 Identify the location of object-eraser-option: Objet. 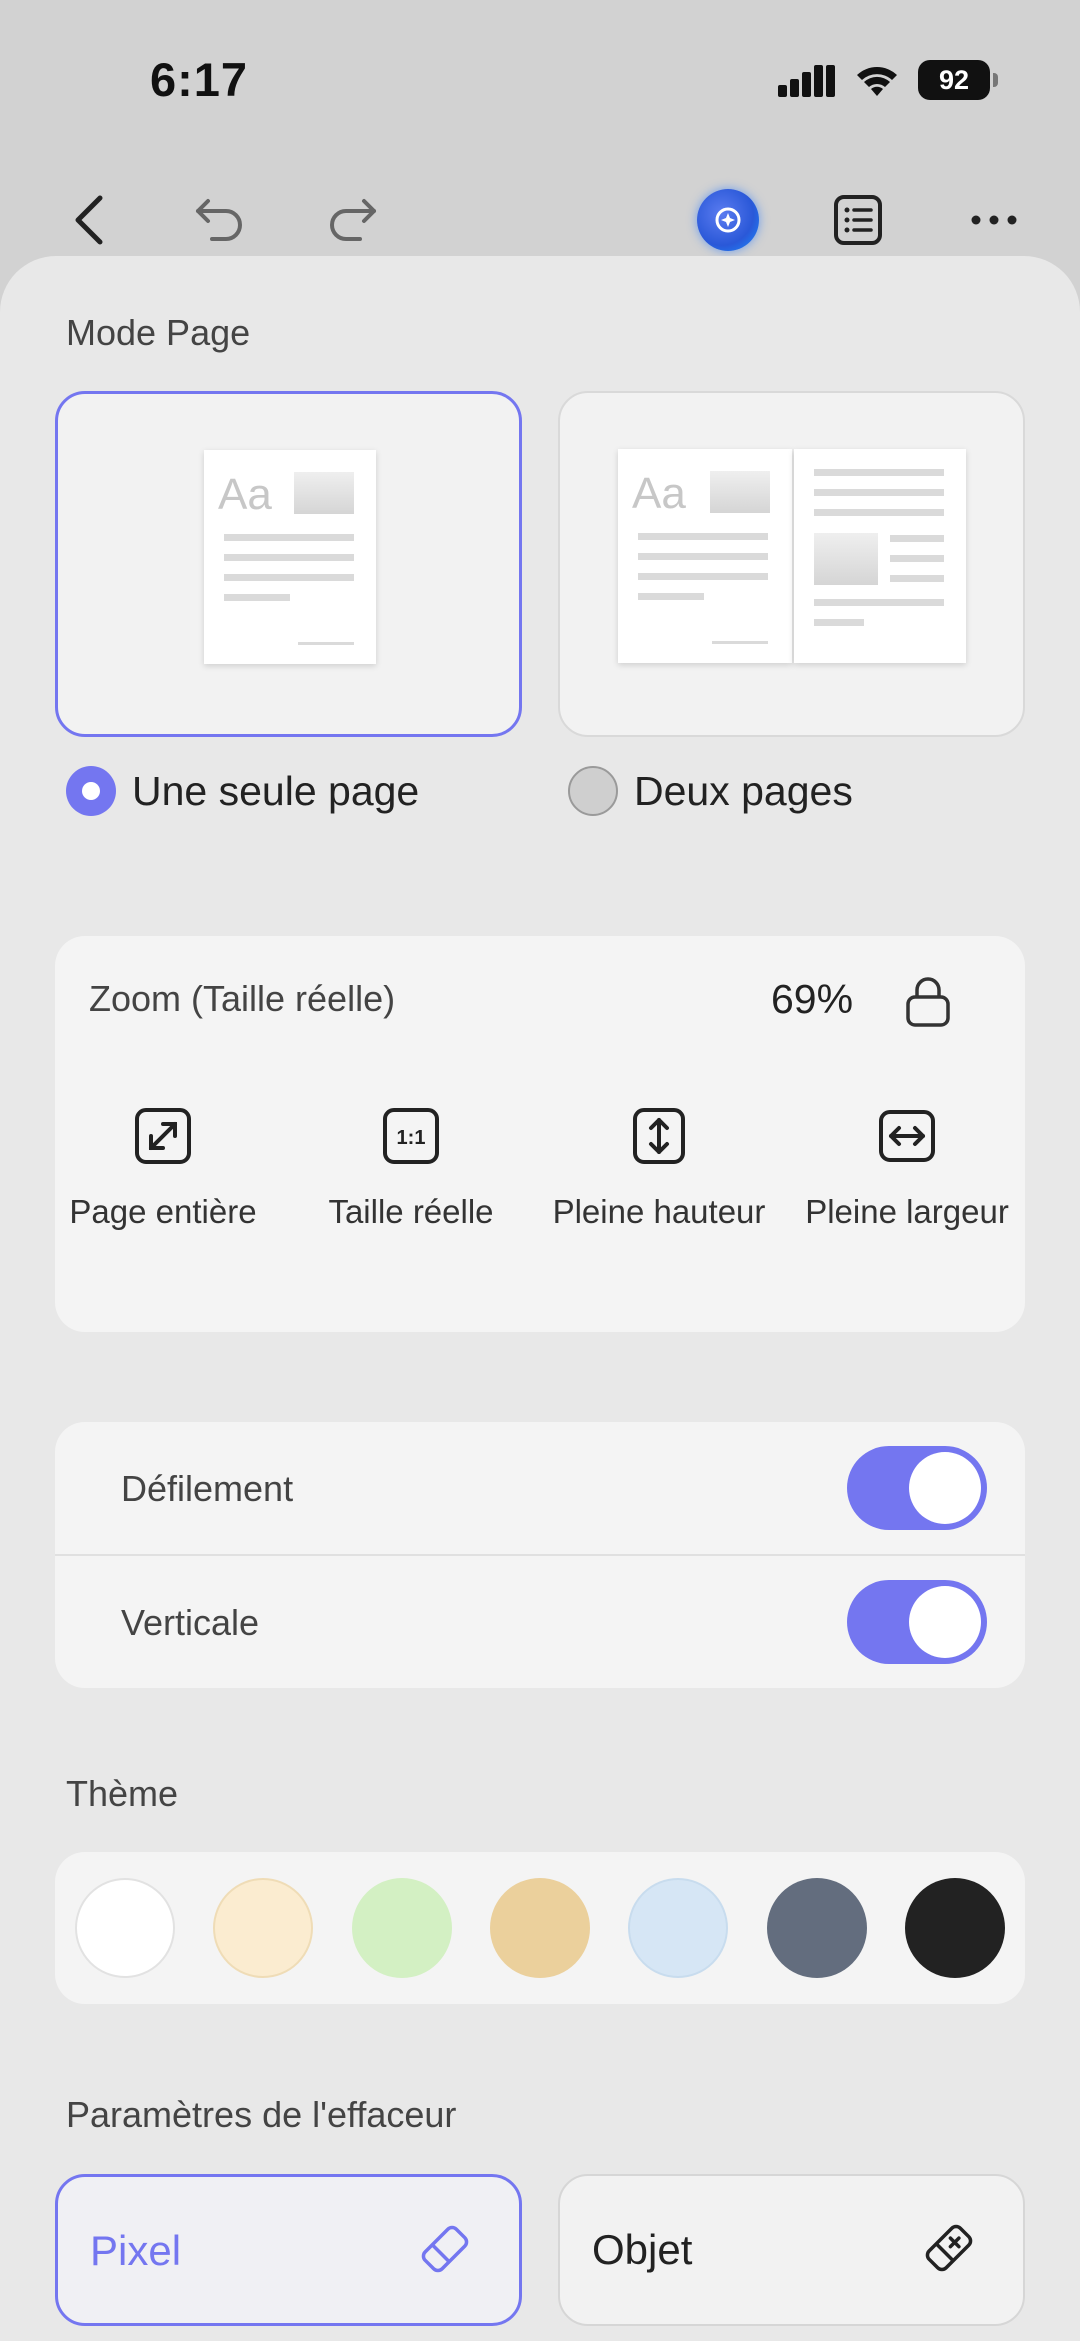
(791, 2250).